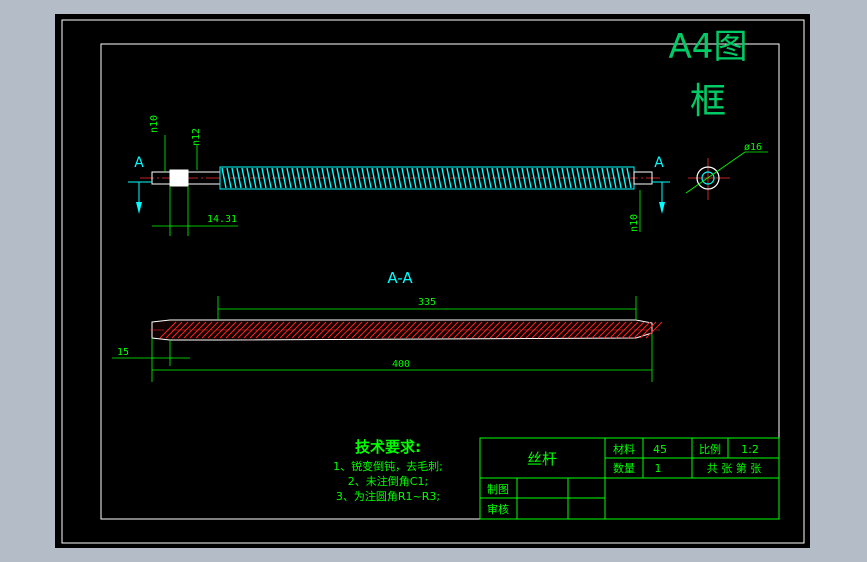  I want to click on dim-335: 335, so click(427, 302).